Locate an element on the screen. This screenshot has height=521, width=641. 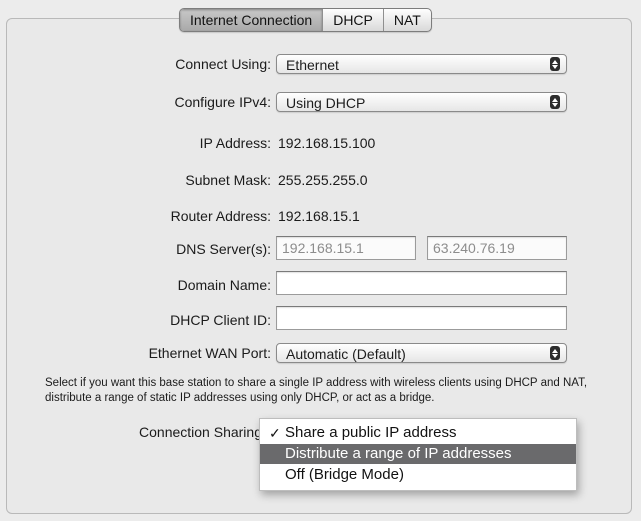
tab-bar: Internet Connection DHCP NAT is located at coordinates (305, 20).